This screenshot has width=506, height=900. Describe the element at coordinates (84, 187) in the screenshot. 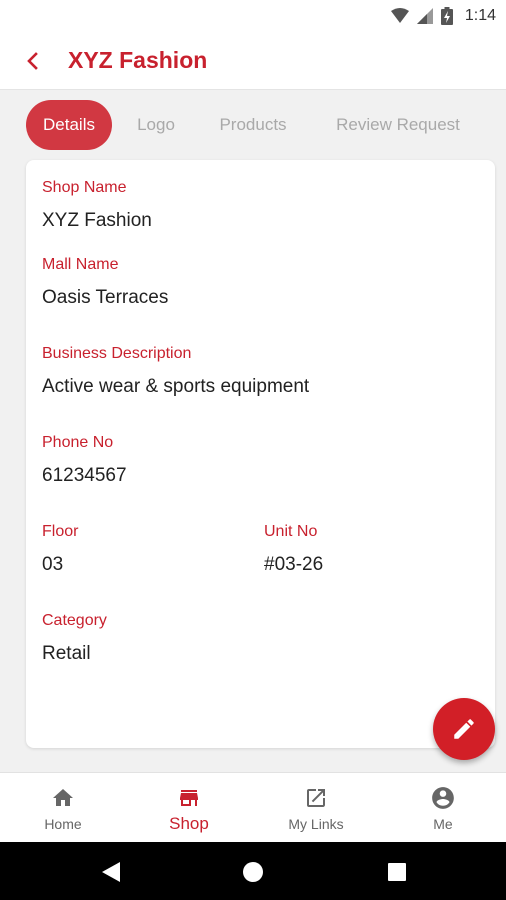

I see `shop-name-label: Shop Name` at that location.